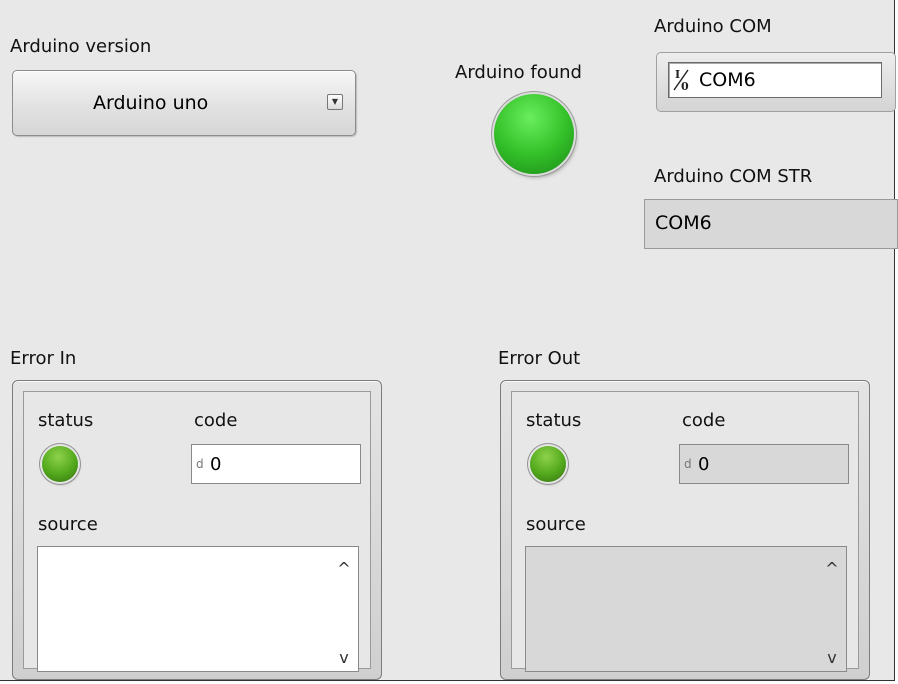  I want to click on arduino-com-field: I 0 COM6, so click(775, 80).